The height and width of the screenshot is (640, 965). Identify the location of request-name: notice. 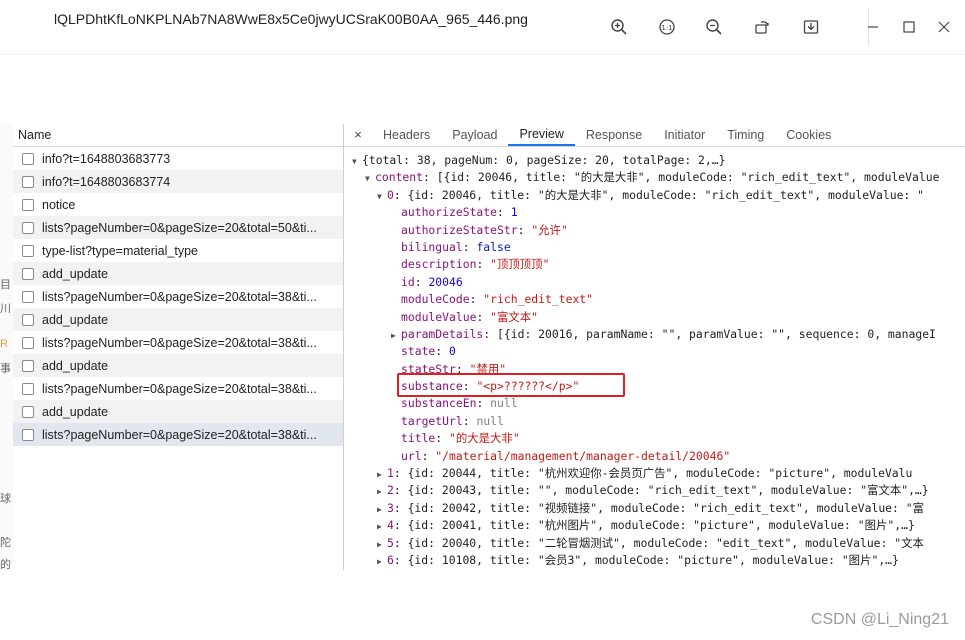
(59, 204).